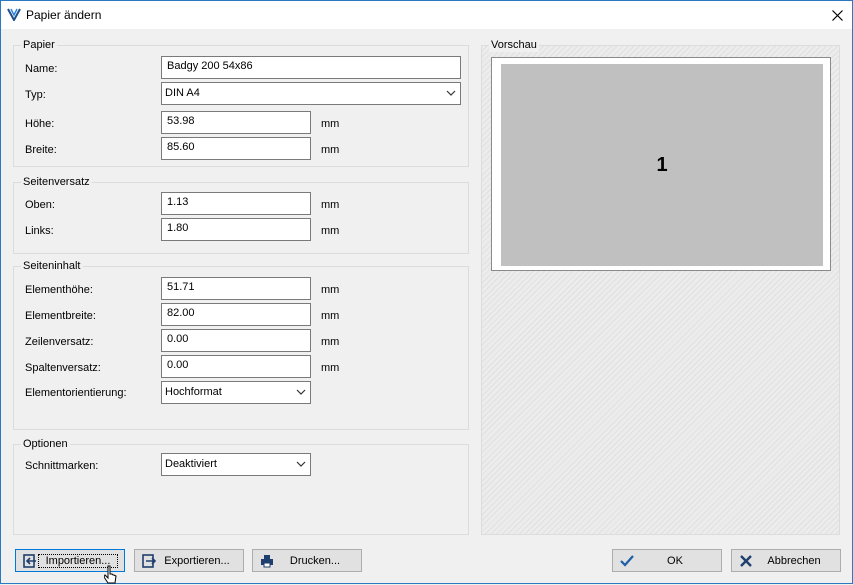 Image resolution: width=853 pixels, height=585 pixels. Describe the element at coordinates (236, 314) in the screenshot. I see `elementbreite-field: 82.00` at that location.